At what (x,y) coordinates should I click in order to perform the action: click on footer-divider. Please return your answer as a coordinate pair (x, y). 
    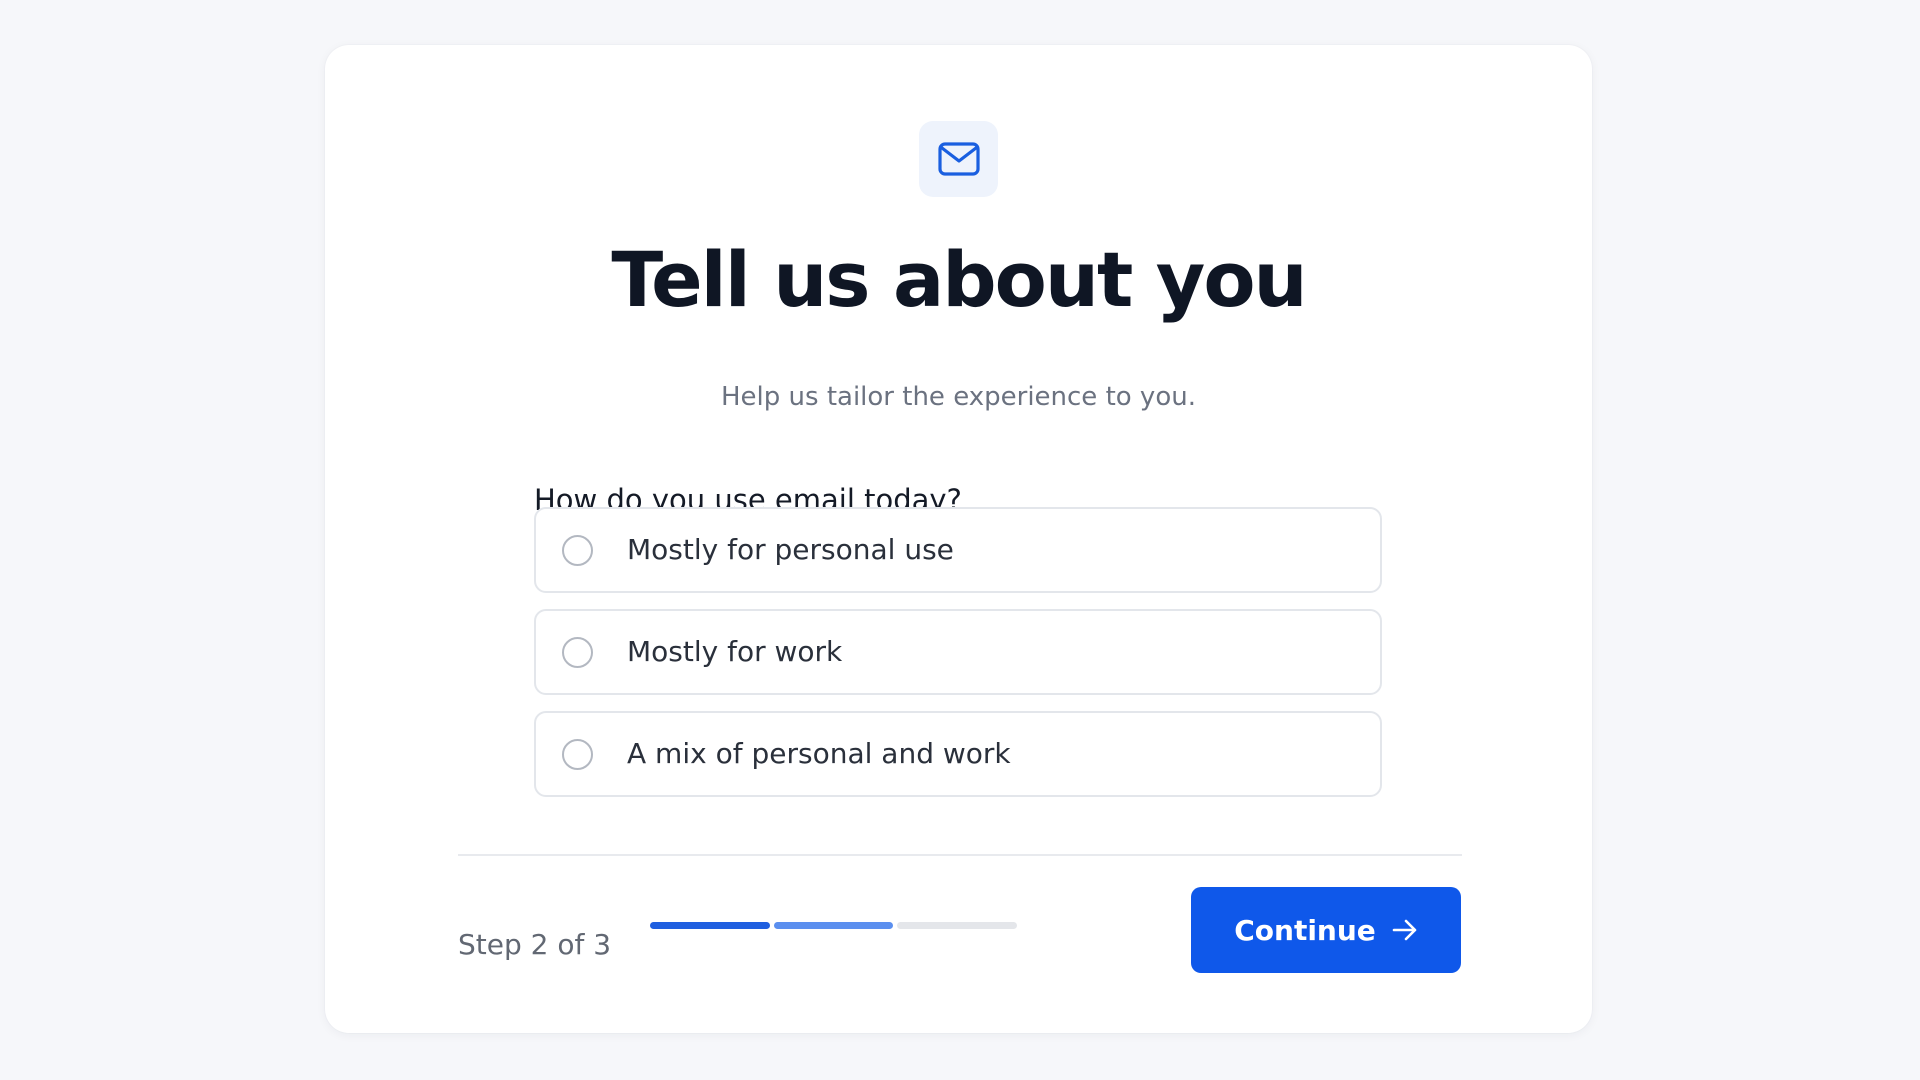
    Looking at the image, I should click on (960, 855).